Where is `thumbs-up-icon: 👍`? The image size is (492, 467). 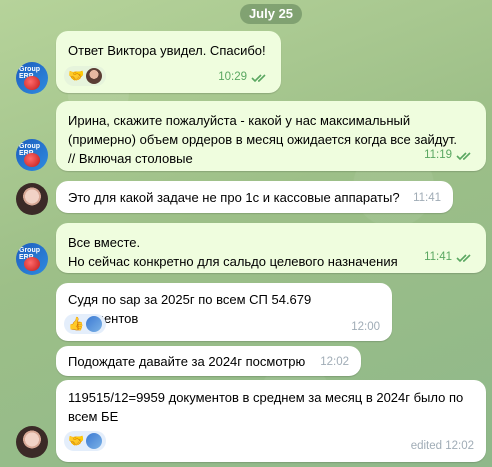 thumbs-up-icon: 👍 is located at coordinates (76, 323).